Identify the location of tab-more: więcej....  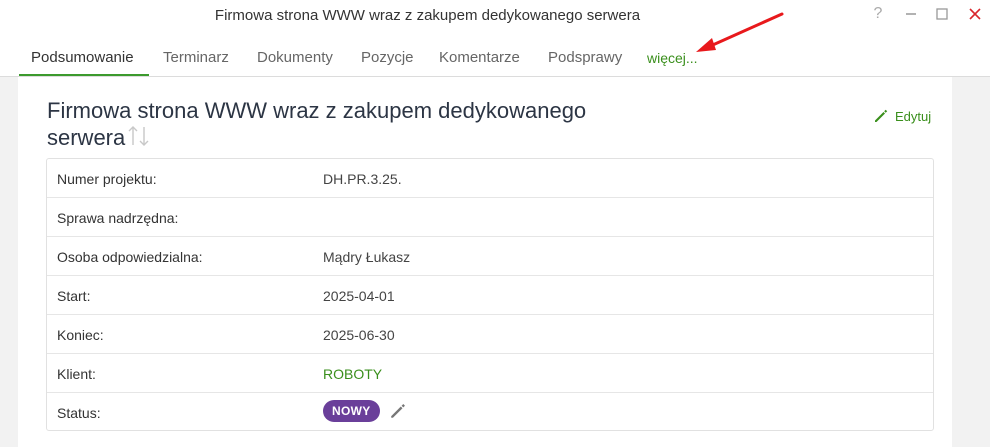
(672, 58).